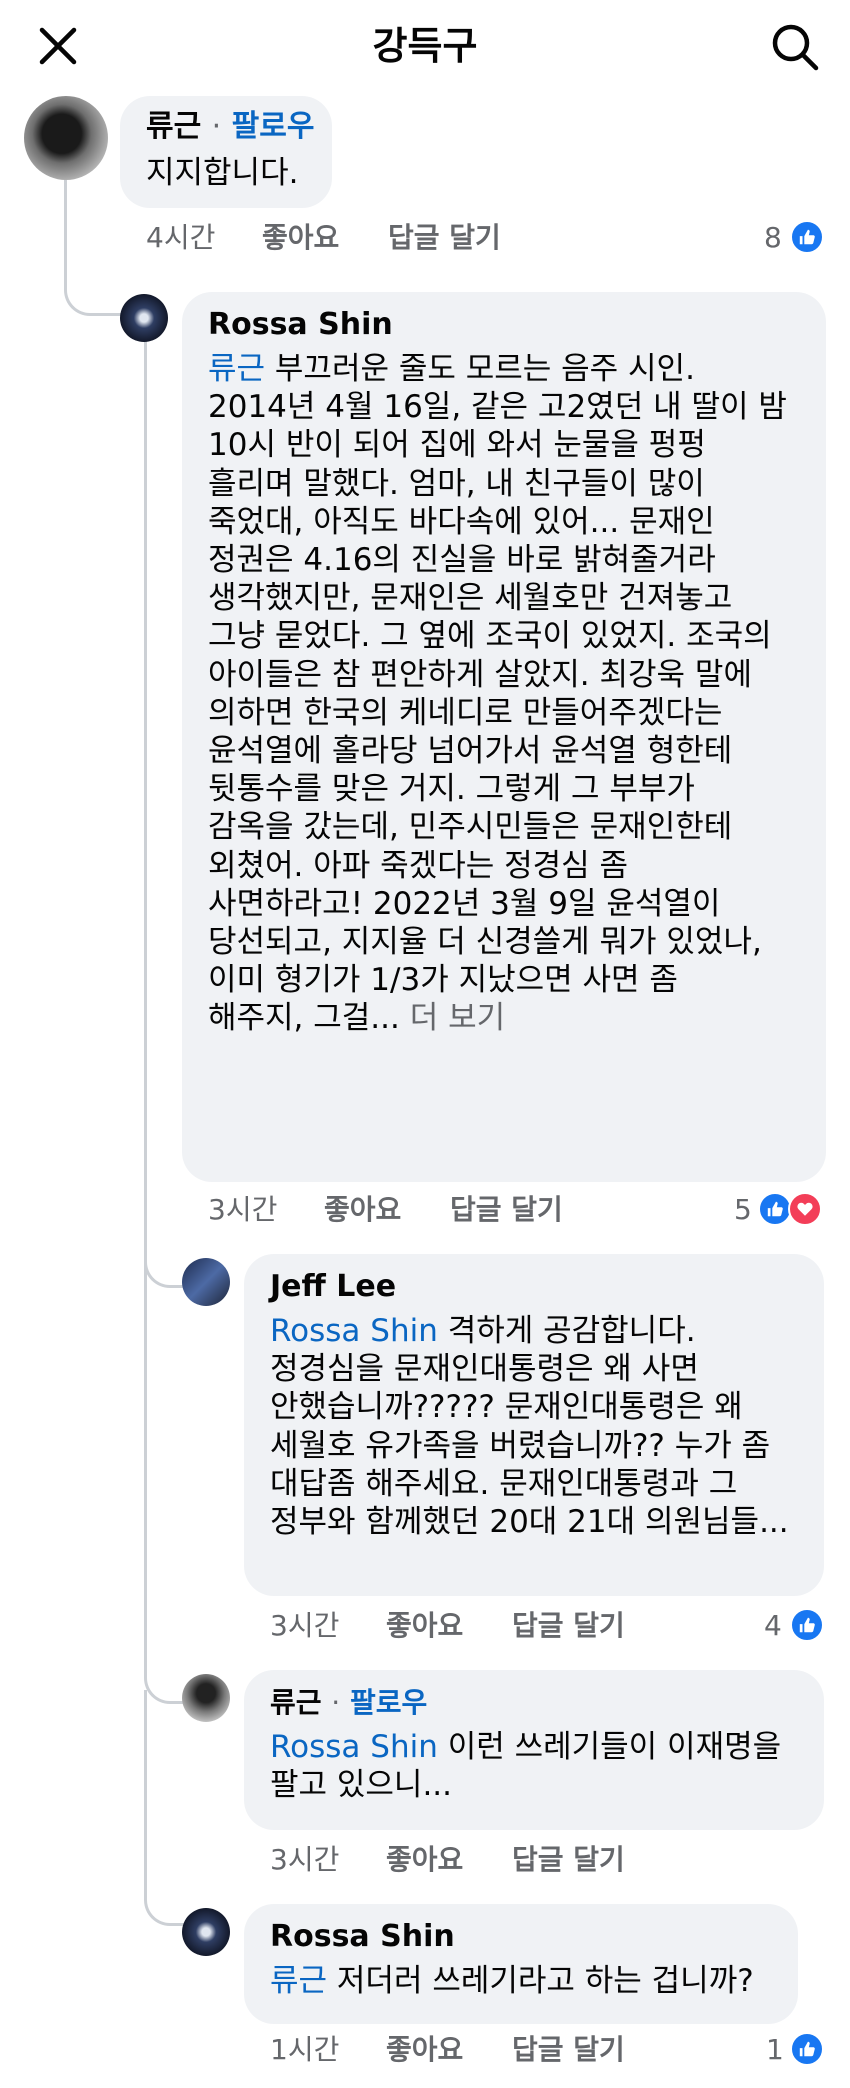 This screenshot has width=850, height=2088. I want to click on comment-text-line: 이미 형기가 1/3가 지났으면 사면 좀, so click(443, 980).